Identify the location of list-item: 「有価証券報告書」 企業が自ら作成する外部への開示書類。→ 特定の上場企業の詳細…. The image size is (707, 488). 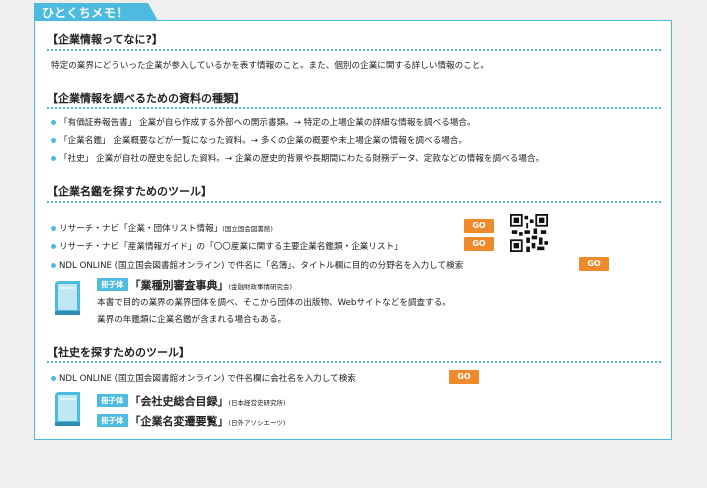
(263, 123).